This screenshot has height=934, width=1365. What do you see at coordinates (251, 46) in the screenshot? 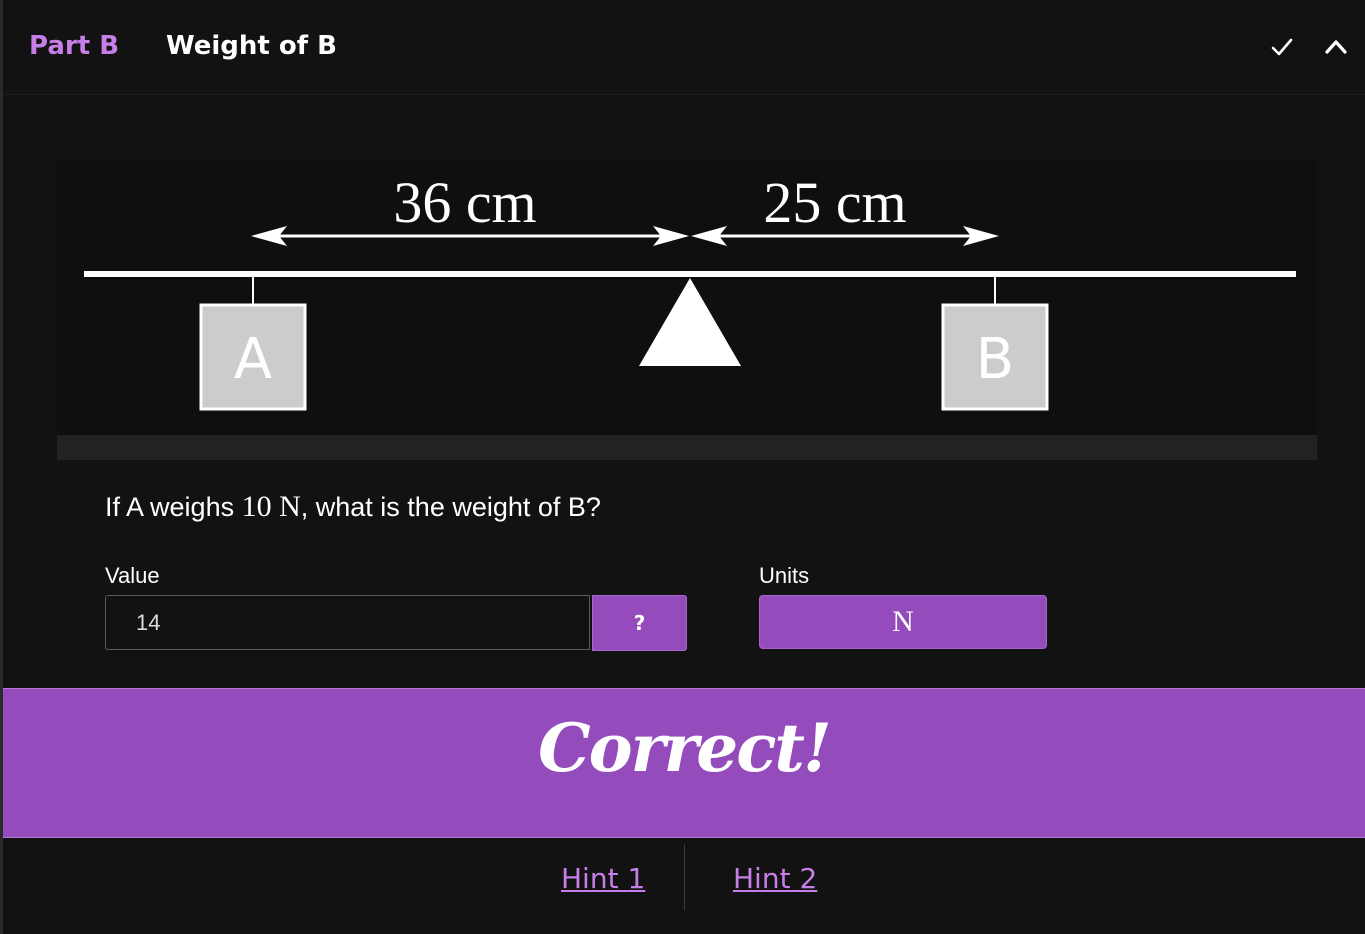
I see `part-title: Weight of B` at bounding box center [251, 46].